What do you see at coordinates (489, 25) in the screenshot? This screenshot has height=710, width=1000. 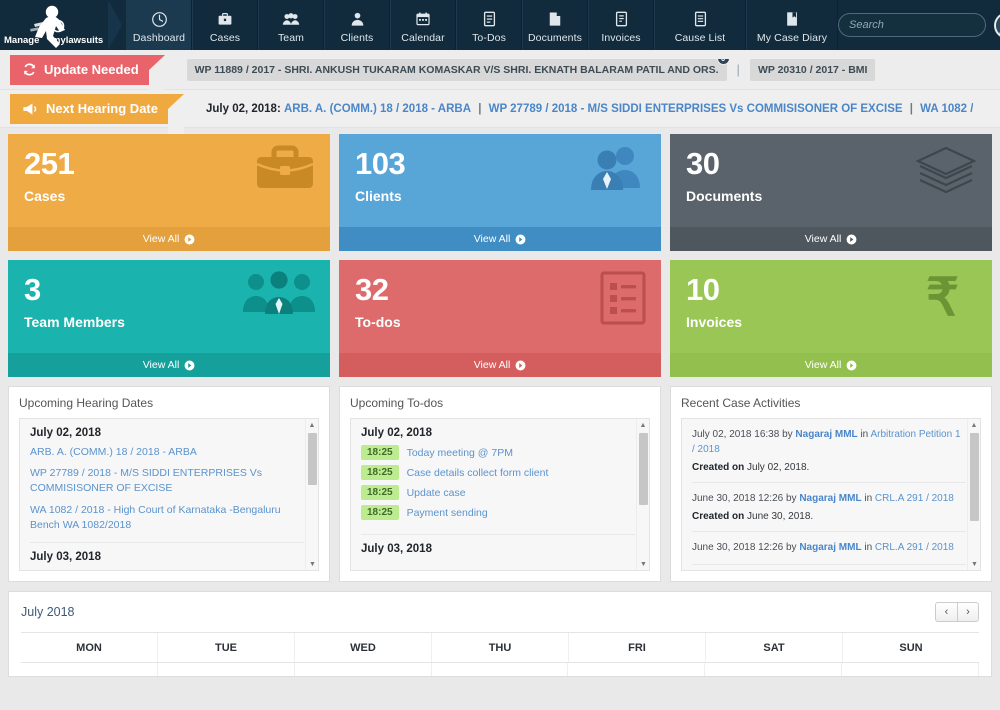 I see `nav-item-todos: To-Dos` at bounding box center [489, 25].